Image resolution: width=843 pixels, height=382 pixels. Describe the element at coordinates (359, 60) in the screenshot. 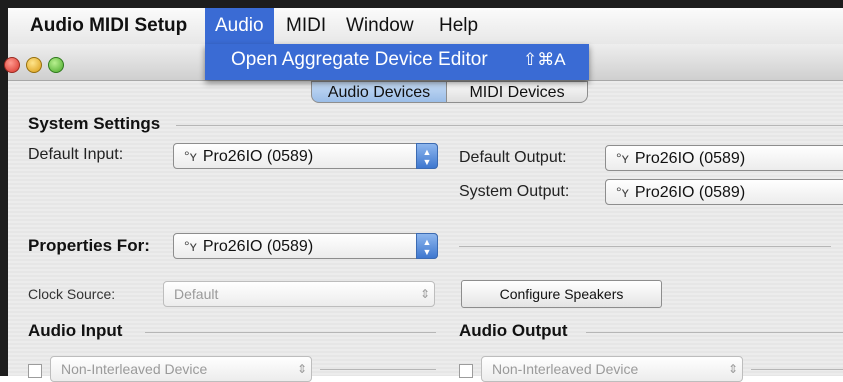

I see `open-aggregate-device-editor-item: Open Aggregate Device Editor` at that location.